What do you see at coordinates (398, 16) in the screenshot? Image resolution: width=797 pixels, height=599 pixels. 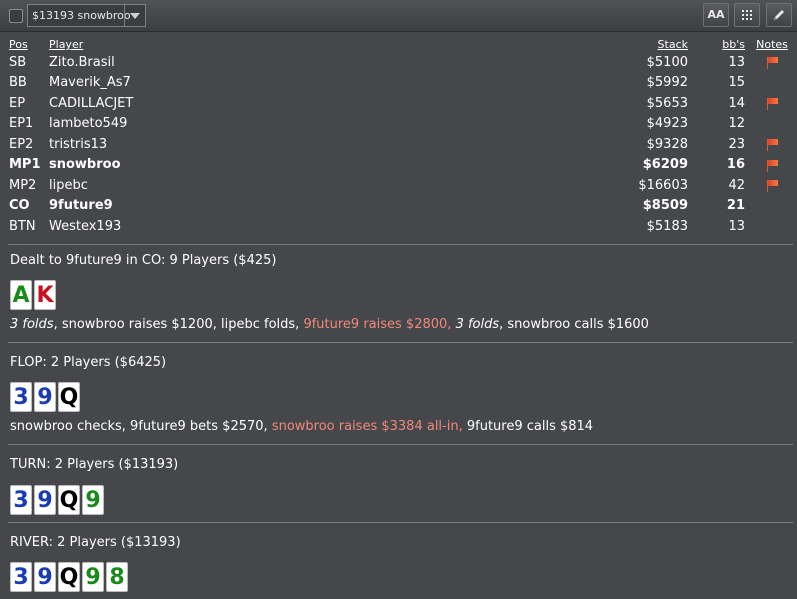 I see `toolbar: $13193 snowbroo AA` at bounding box center [398, 16].